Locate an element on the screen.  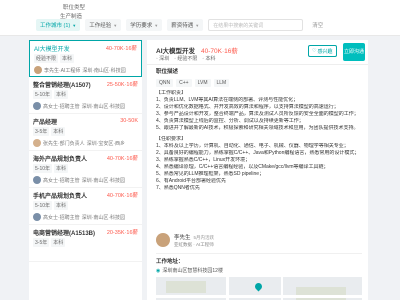
section-title: 职位描述 is located at coordinates (167, 72).